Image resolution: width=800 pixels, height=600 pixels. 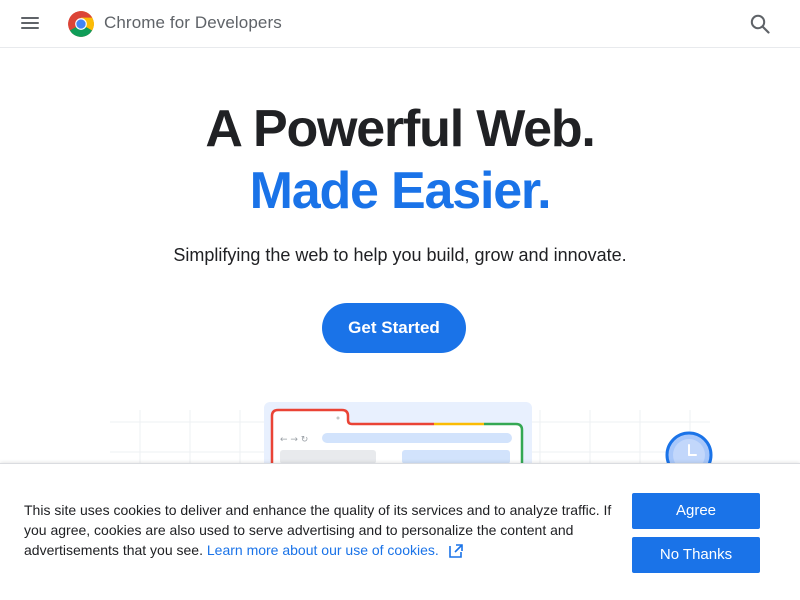 What do you see at coordinates (696, 511) in the screenshot?
I see `agree-button: Agree` at bounding box center [696, 511].